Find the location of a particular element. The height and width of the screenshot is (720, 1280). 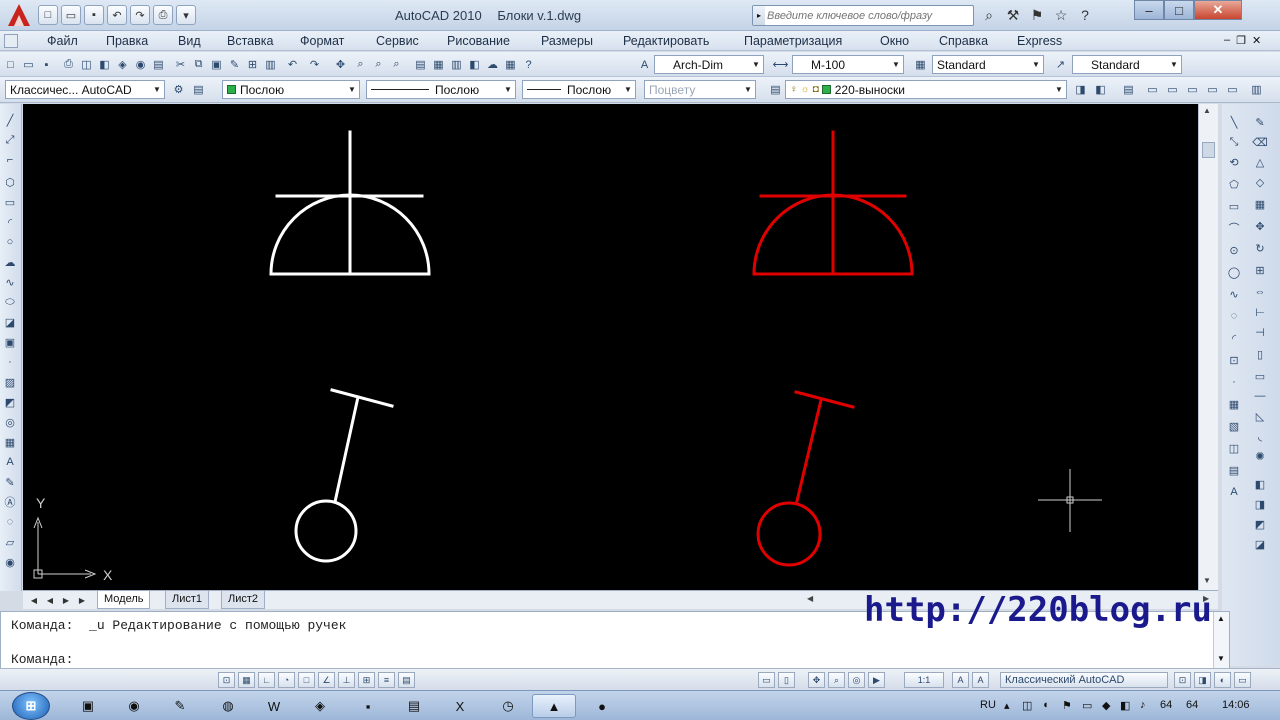

tool-palettes-icon: ▥ is located at coordinates (456, 64).